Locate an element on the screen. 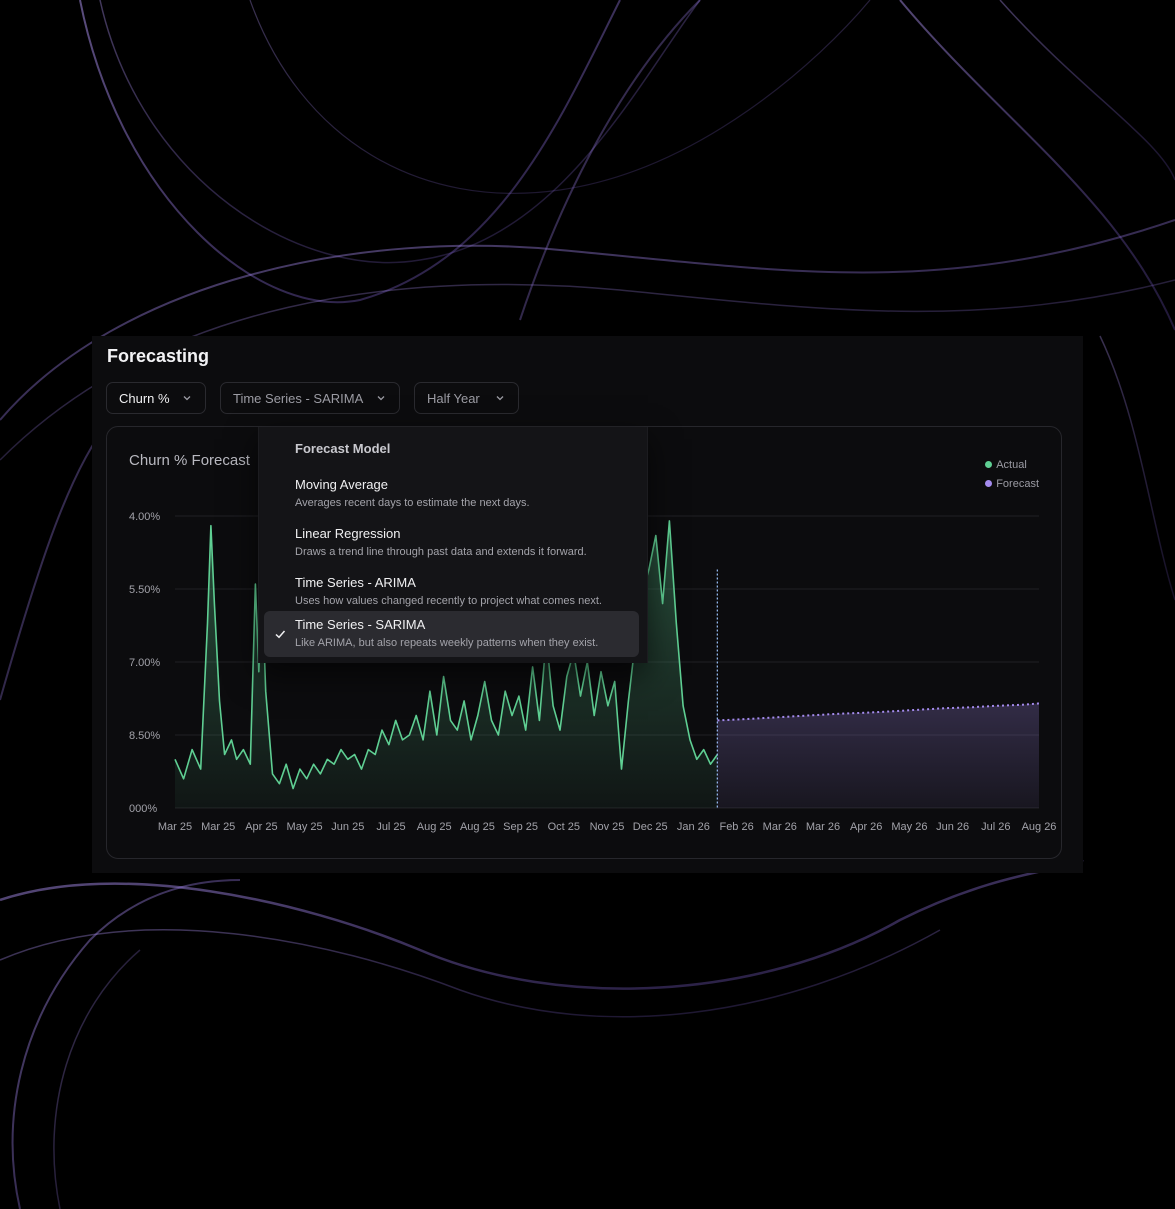  y-tick-label: 7.00% is located at coordinates (144, 663).